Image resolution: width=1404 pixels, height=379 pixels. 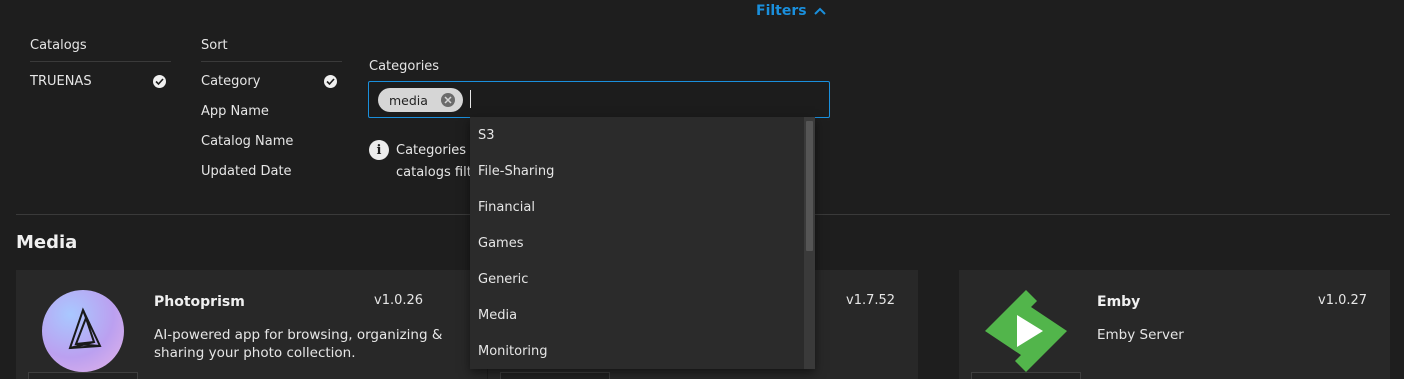 What do you see at coordinates (1026, 331) in the screenshot?
I see `emby-logo` at bounding box center [1026, 331].